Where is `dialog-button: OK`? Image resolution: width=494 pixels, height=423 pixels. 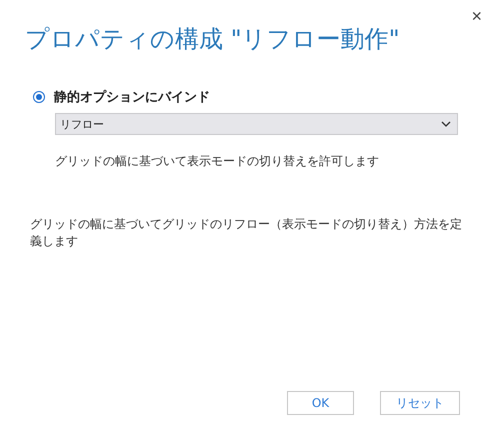 dialog-button: OK is located at coordinates (320, 403).